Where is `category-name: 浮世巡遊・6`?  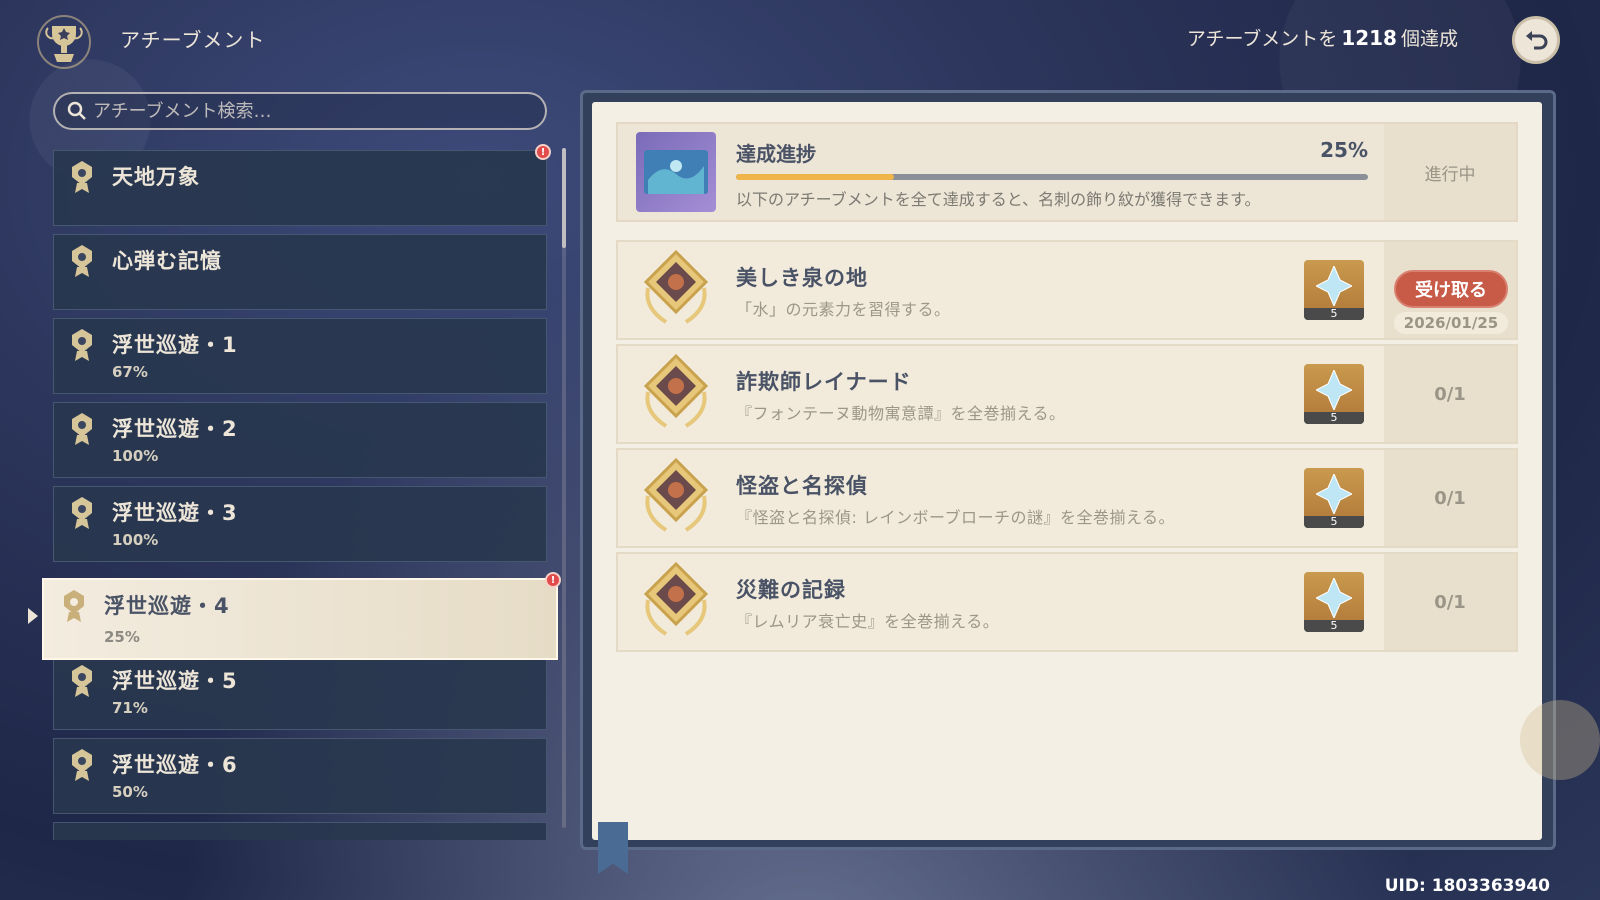 category-name: 浮世巡遊・6 is located at coordinates (175, 765).